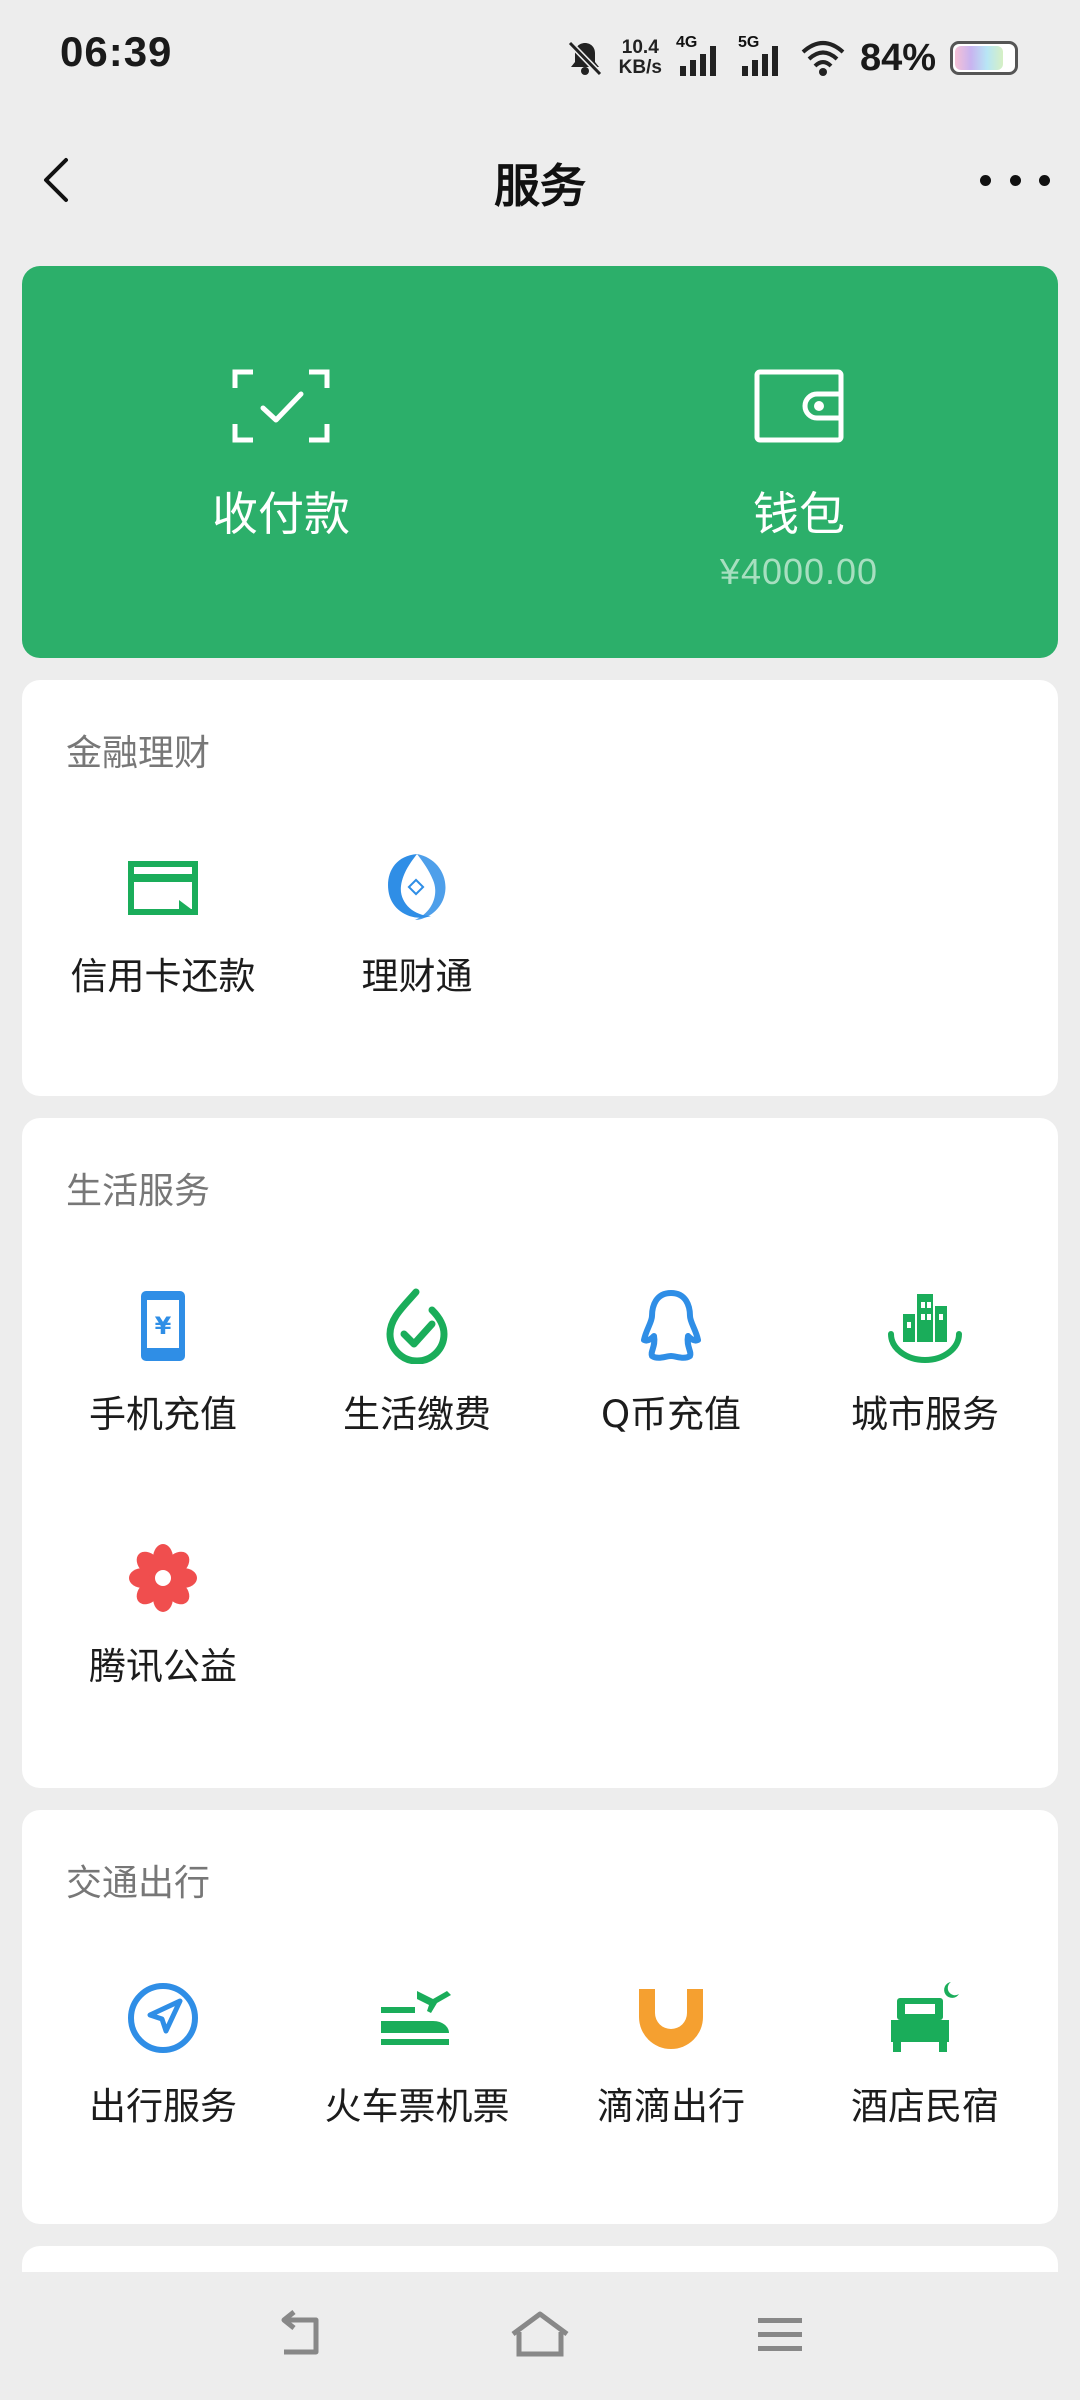 This screenshot has height=2400, width=1080. I want to click on service-credit-card-repay: 信用卡还款, so click(163, 938).